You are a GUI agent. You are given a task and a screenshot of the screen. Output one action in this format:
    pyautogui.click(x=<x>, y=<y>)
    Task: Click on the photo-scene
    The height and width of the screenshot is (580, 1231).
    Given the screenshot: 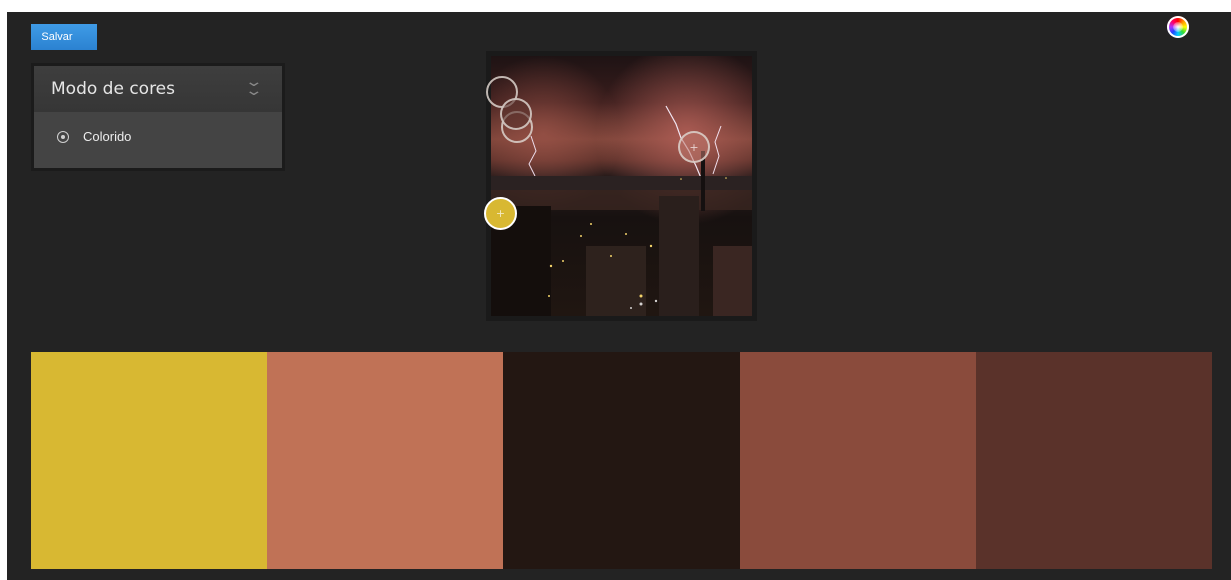 What is the action you would take?
    pyautogui.click(x=621, y=186)
    